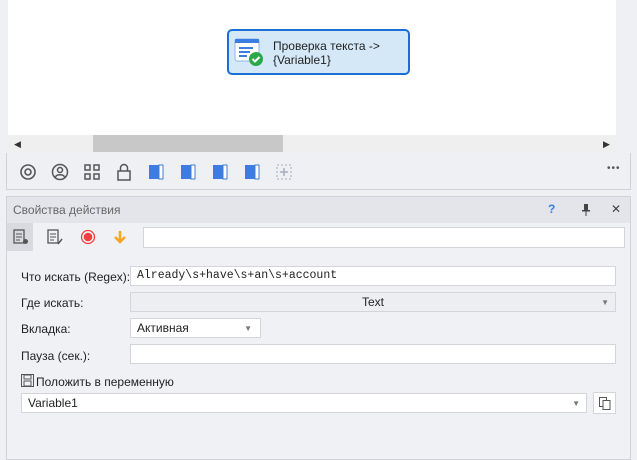 The height and width of the screenshot is (460, 637). Describe the element at coordinates (55, 237) in the screenshot. I see `edit-notes-icon` at that location.